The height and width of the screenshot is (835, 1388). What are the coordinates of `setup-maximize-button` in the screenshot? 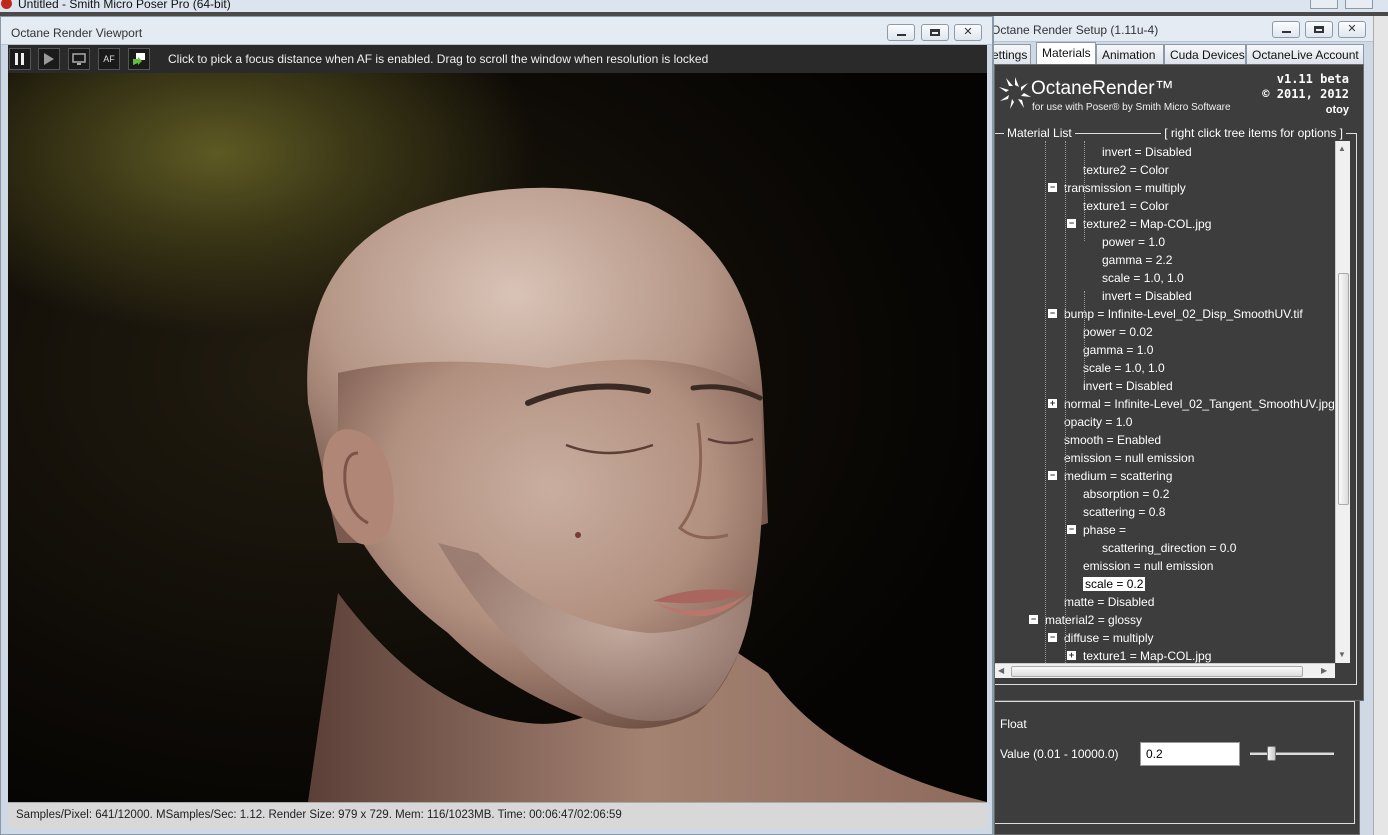 It's located at (1319, 29).